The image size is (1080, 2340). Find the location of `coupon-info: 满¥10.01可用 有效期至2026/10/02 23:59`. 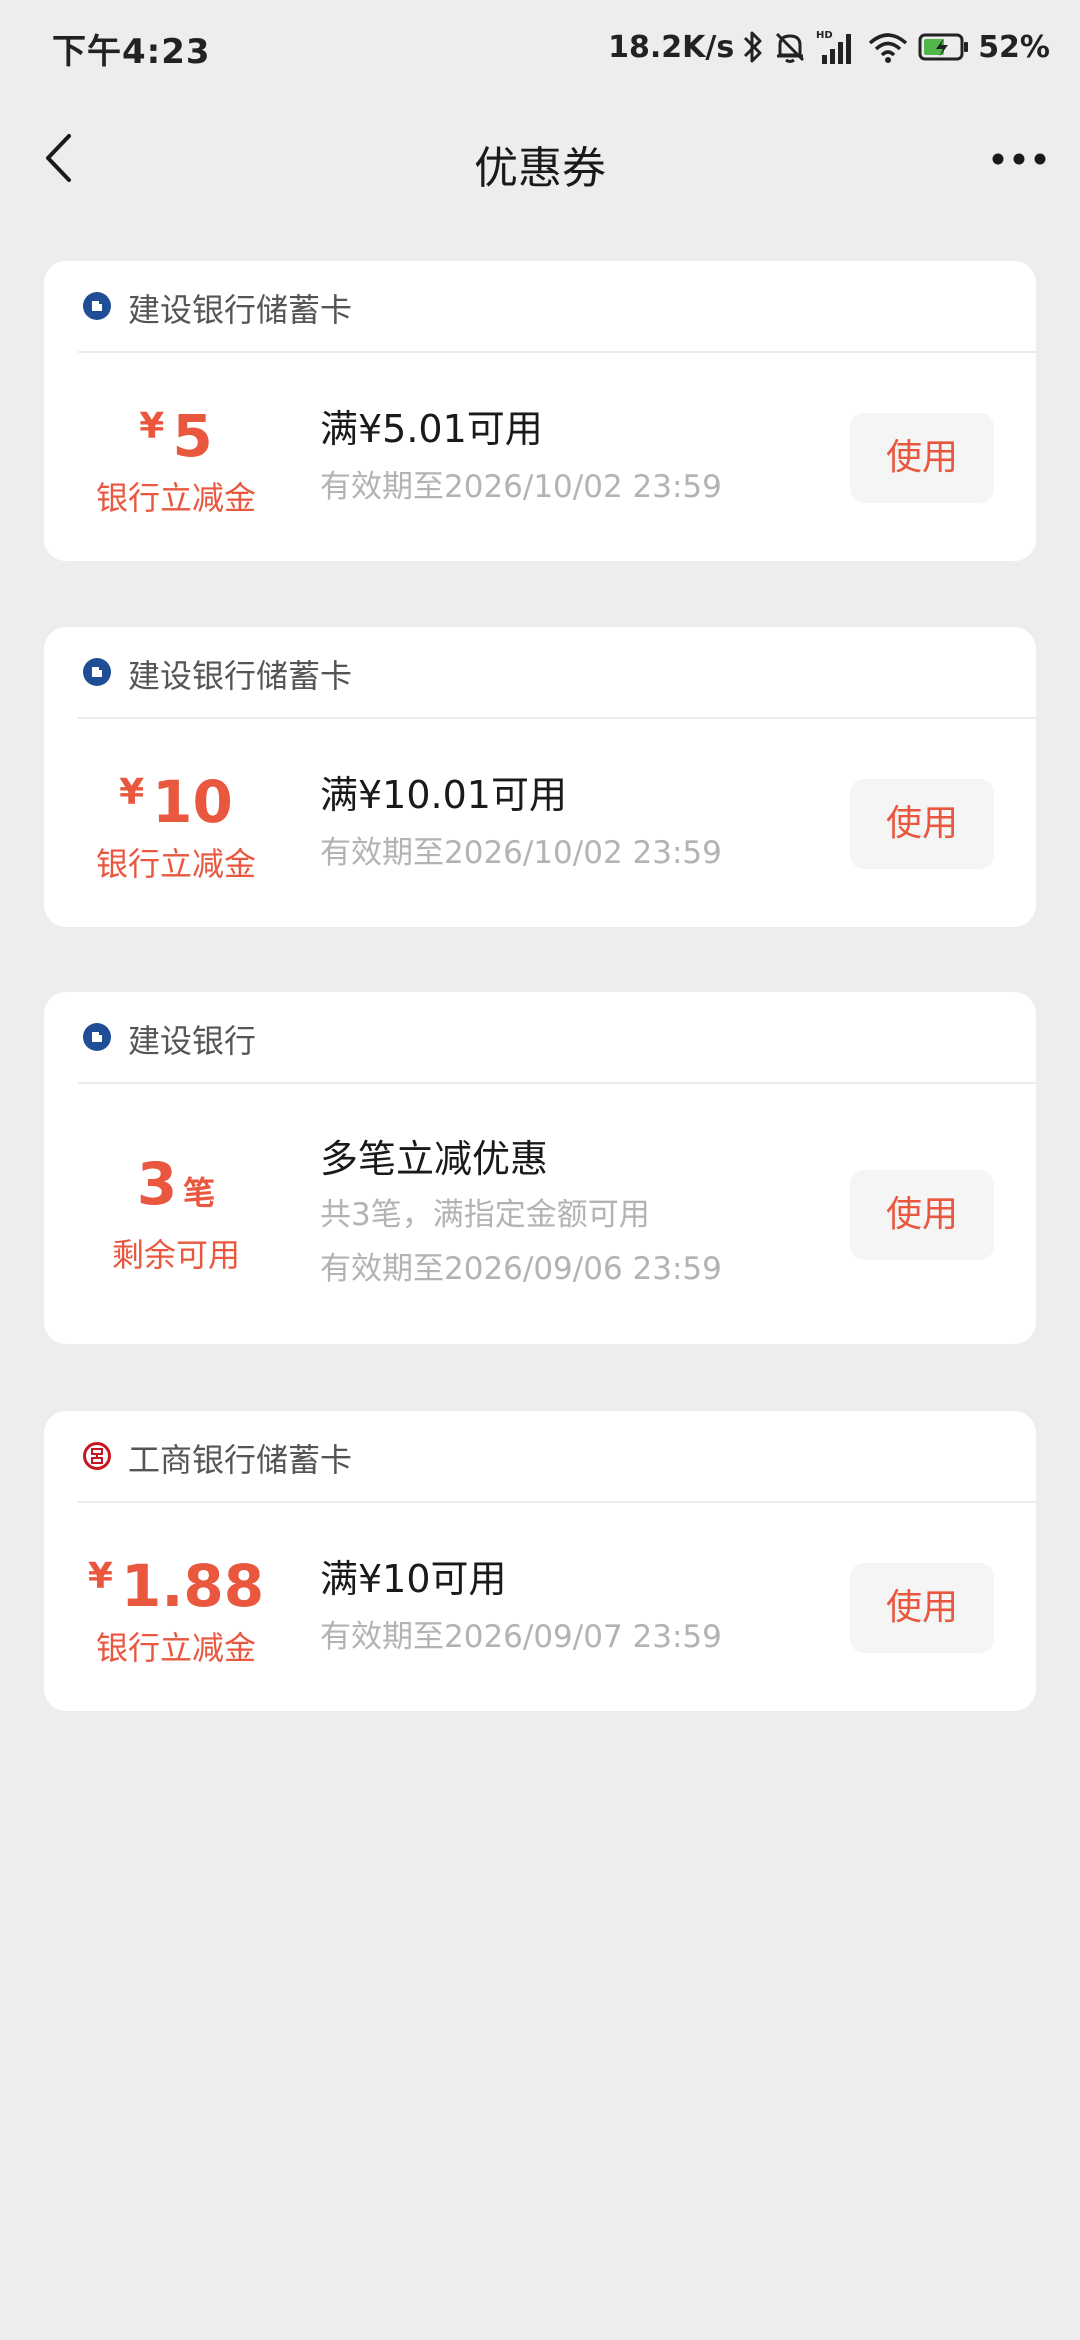

coupon-info: 满¥10.01可用 有效期至2026/10/02 23:59 is located at coordinates (521, 822).